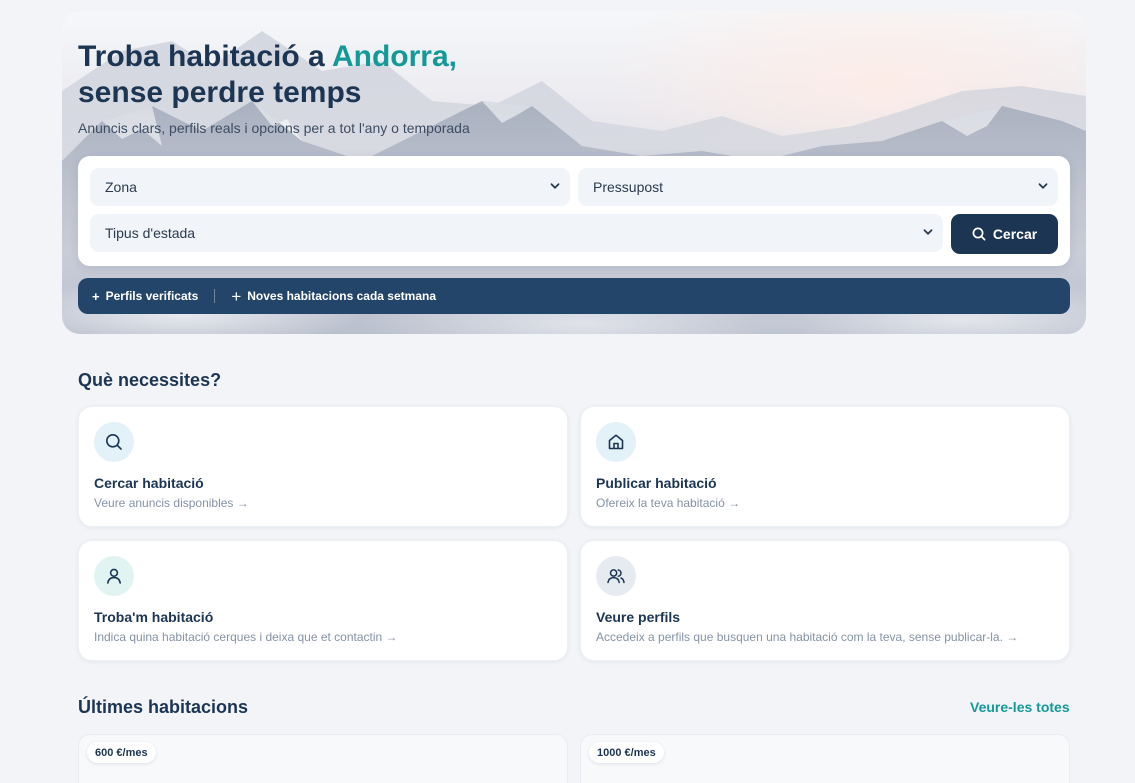 The width and height of the screenshot is (1135, 783). Describe the element at coordinates (220, 92) in the screenshot. I see `hero-title-line2: sense perdre temps` at that location.